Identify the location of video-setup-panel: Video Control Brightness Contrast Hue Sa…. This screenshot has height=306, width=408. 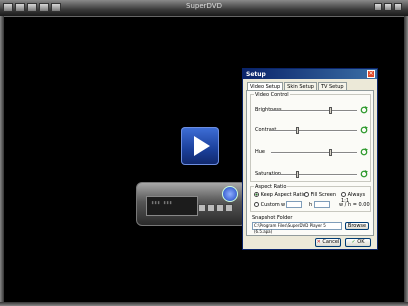
(310, 163).